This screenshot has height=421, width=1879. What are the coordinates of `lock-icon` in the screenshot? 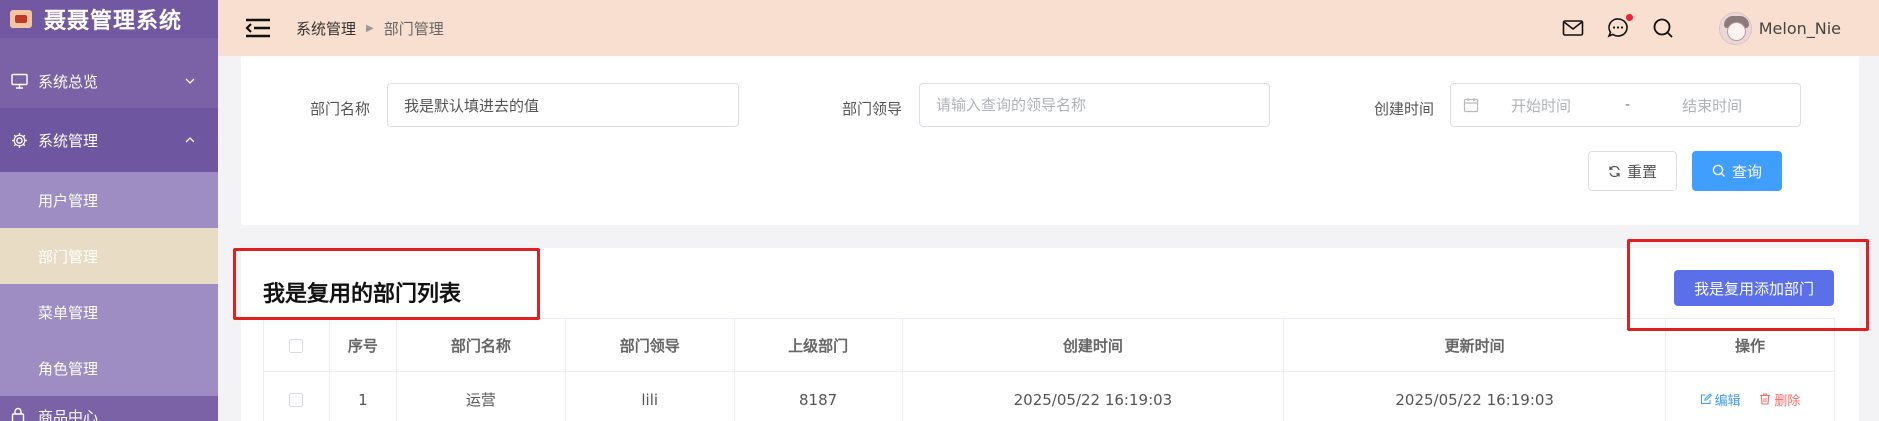 It's located at (19, 414).